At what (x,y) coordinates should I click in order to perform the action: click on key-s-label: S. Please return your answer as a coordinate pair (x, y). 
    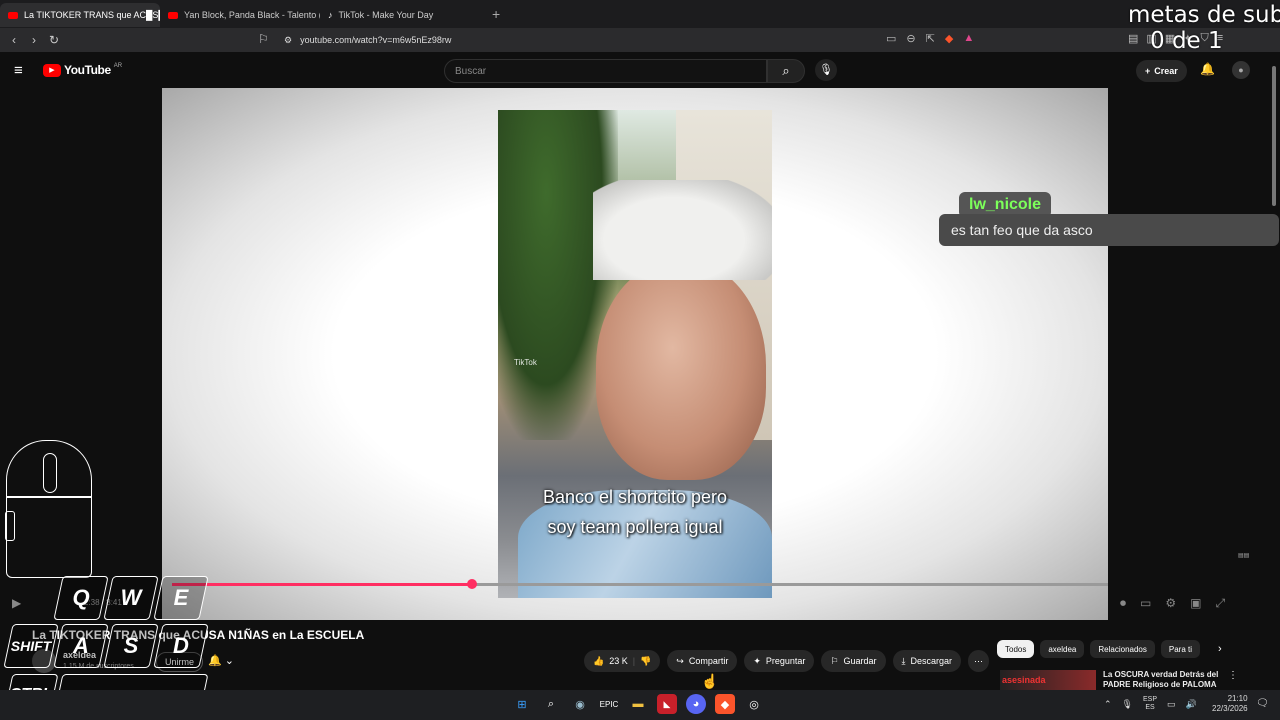
    Looking at the image, I should click on (131, 645).